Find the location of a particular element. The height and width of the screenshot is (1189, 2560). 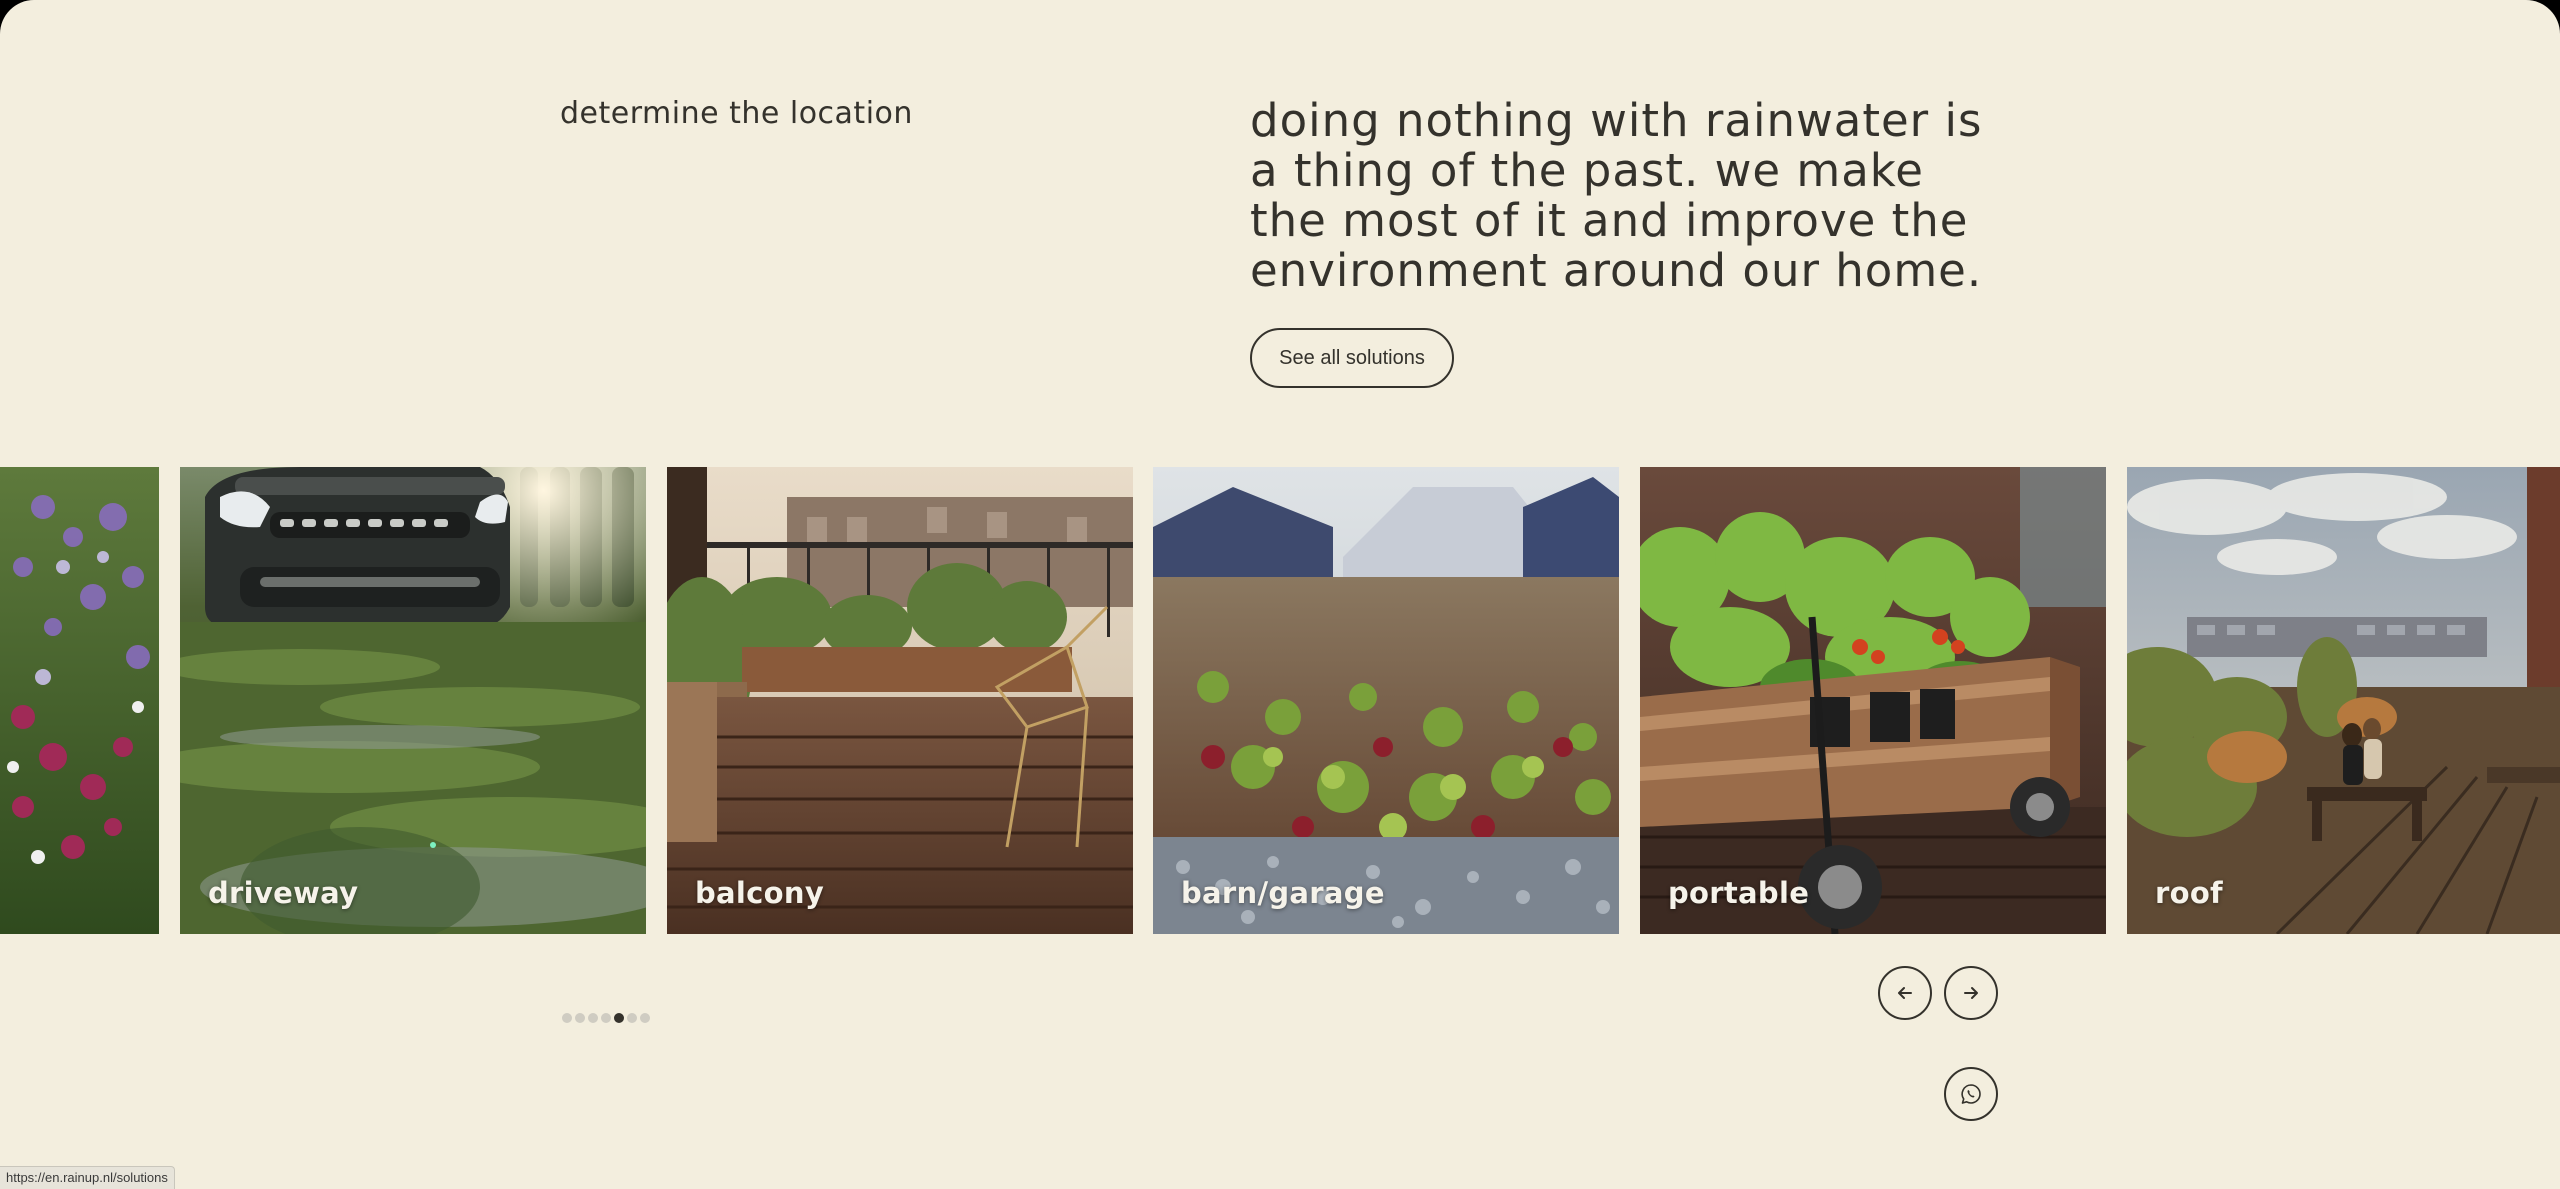

carousel-card-label: barn/garage is located at coordinates (1283, 893).